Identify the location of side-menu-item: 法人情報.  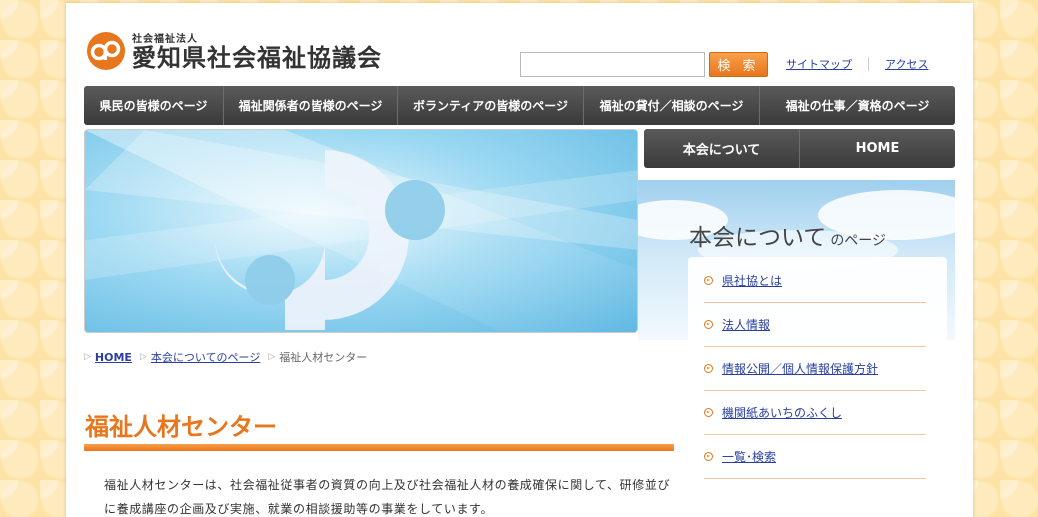
(815, 325).